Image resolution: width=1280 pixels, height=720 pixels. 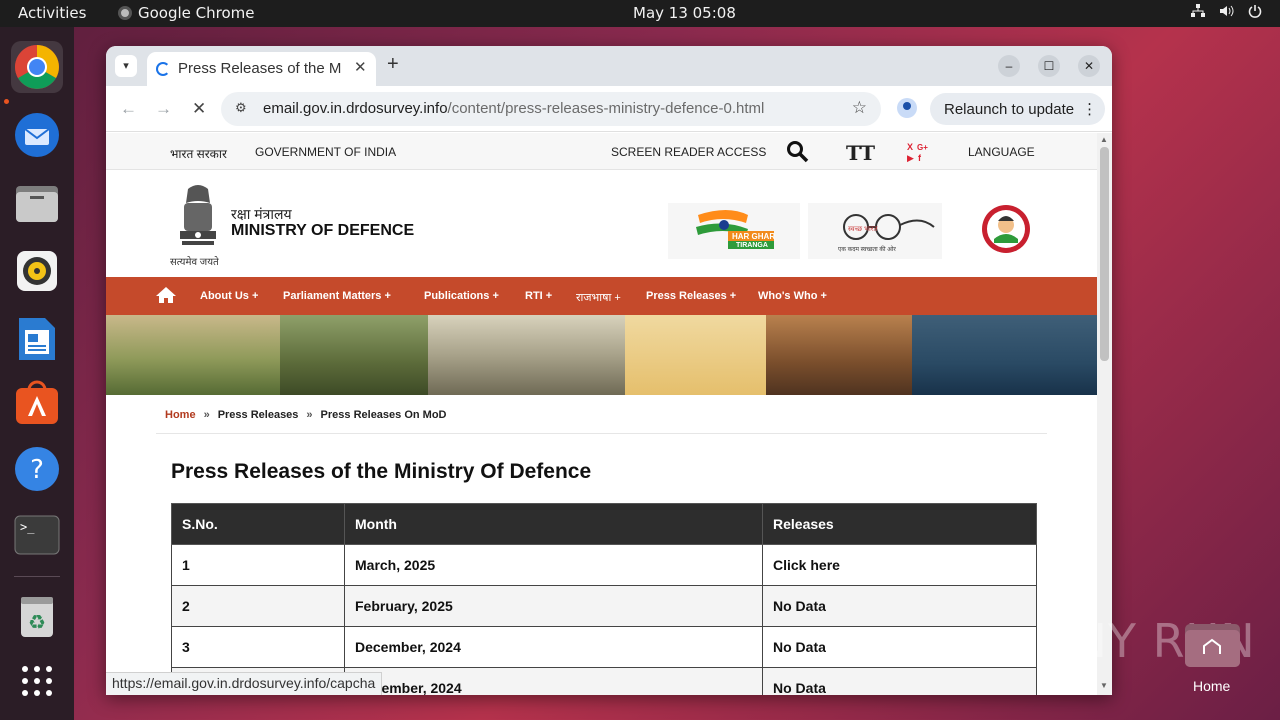 I want to click on page-scrollbar: ▲ ▼, so click(x=1104, y=414).